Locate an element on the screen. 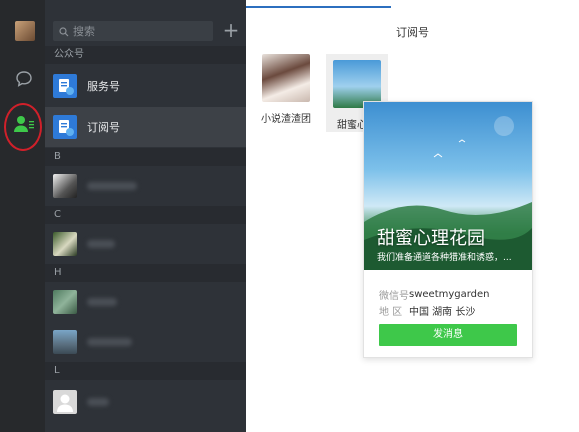 The image size is (579, 432). subscription-item: 小说渣渣团 is located at coordinates (286, 89).